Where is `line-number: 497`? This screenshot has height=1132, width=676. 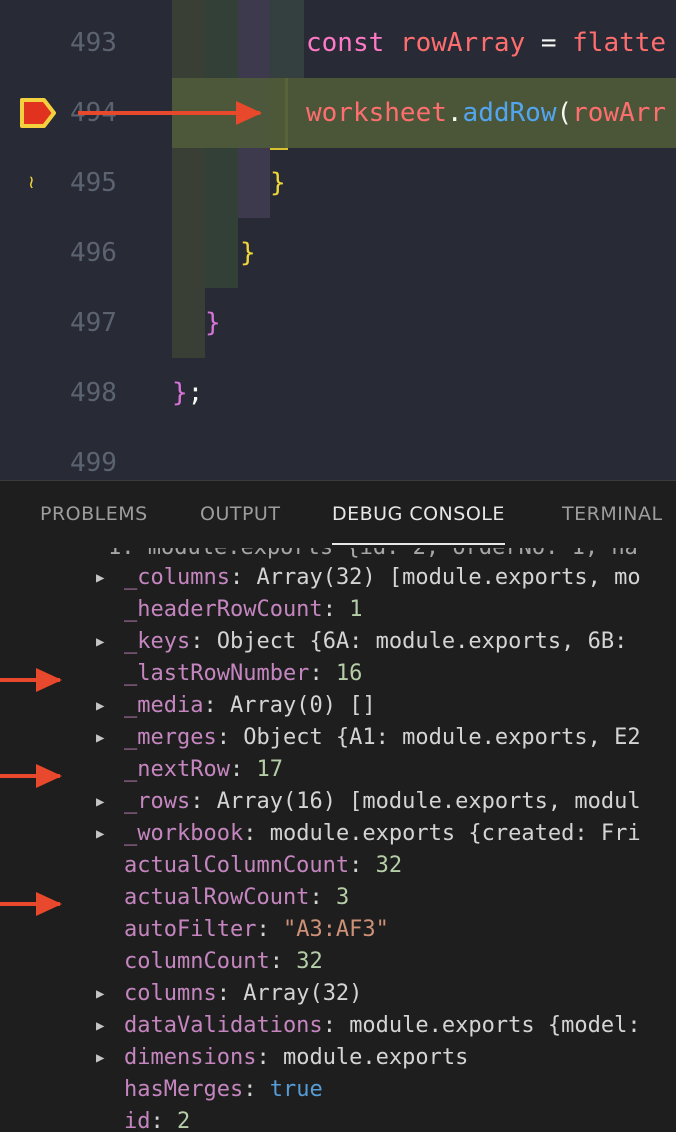
line-number: 497 is located at coordinates (93, 323).